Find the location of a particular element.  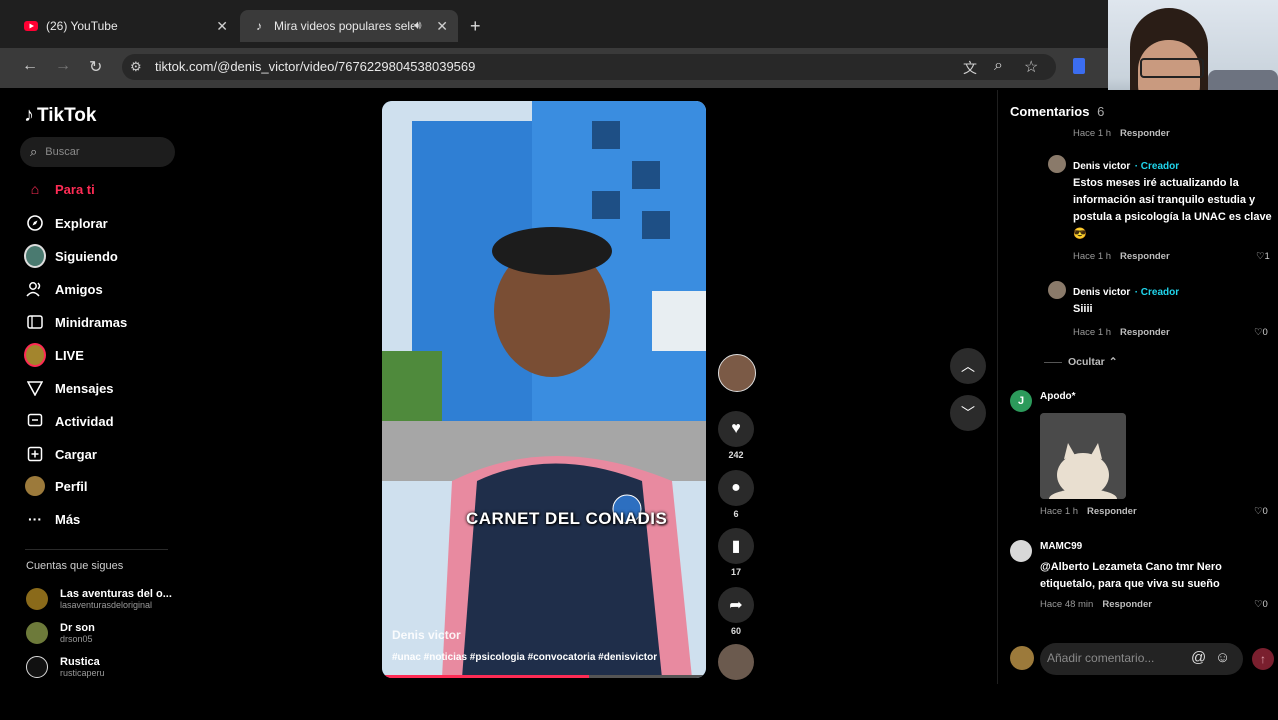

next-video-button: ﹀ is located at coordinates (968, 413).